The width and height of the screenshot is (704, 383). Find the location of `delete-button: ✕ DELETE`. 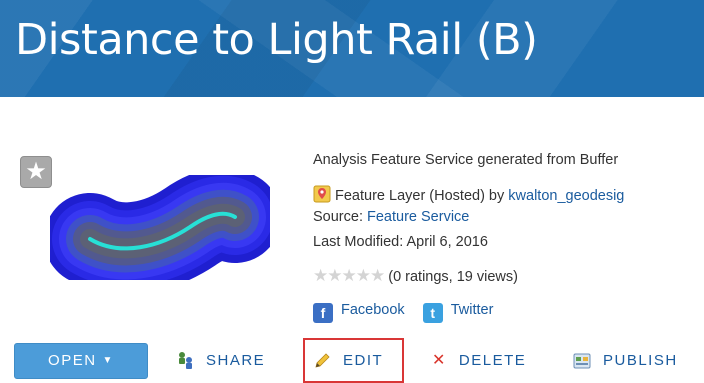

delete-button: ✕ DELETE is located at coordinates (479, 361).